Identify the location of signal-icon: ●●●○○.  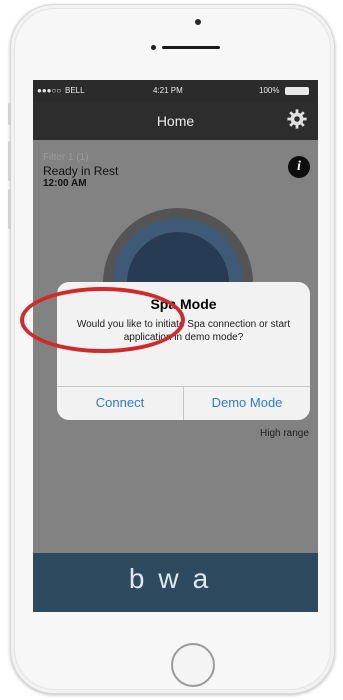
(49, 90).